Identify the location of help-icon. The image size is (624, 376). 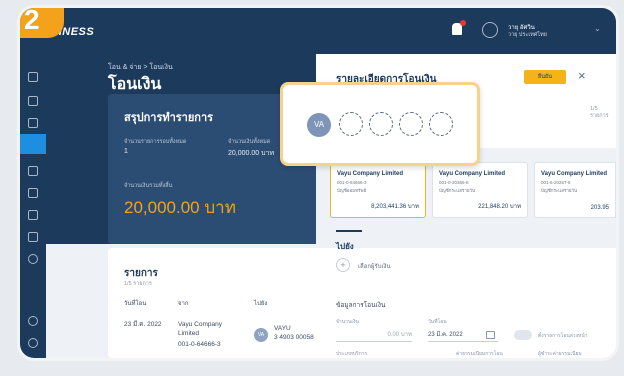
(33, 343).